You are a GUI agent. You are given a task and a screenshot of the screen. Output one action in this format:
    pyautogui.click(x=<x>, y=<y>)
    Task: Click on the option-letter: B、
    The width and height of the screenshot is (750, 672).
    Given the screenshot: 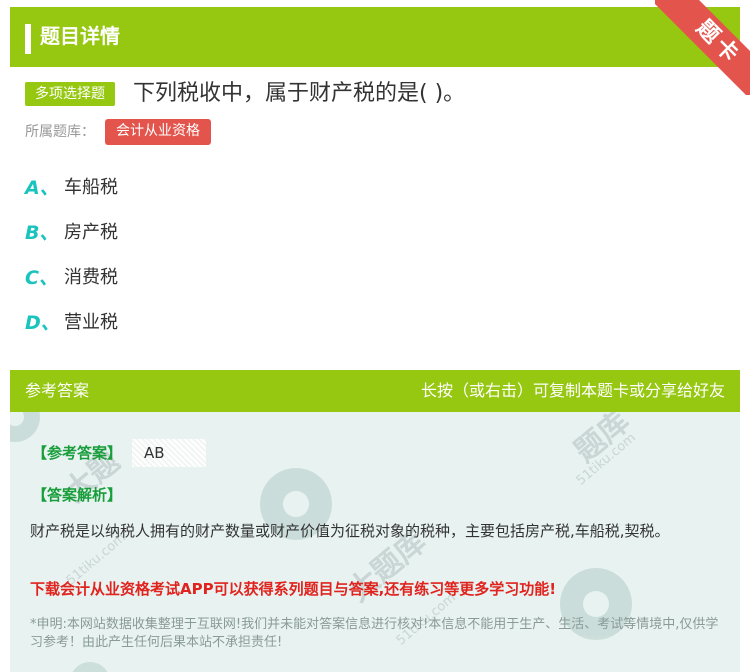 What is the action you would take?
    pyautogui.click(x=42, y=233)
    